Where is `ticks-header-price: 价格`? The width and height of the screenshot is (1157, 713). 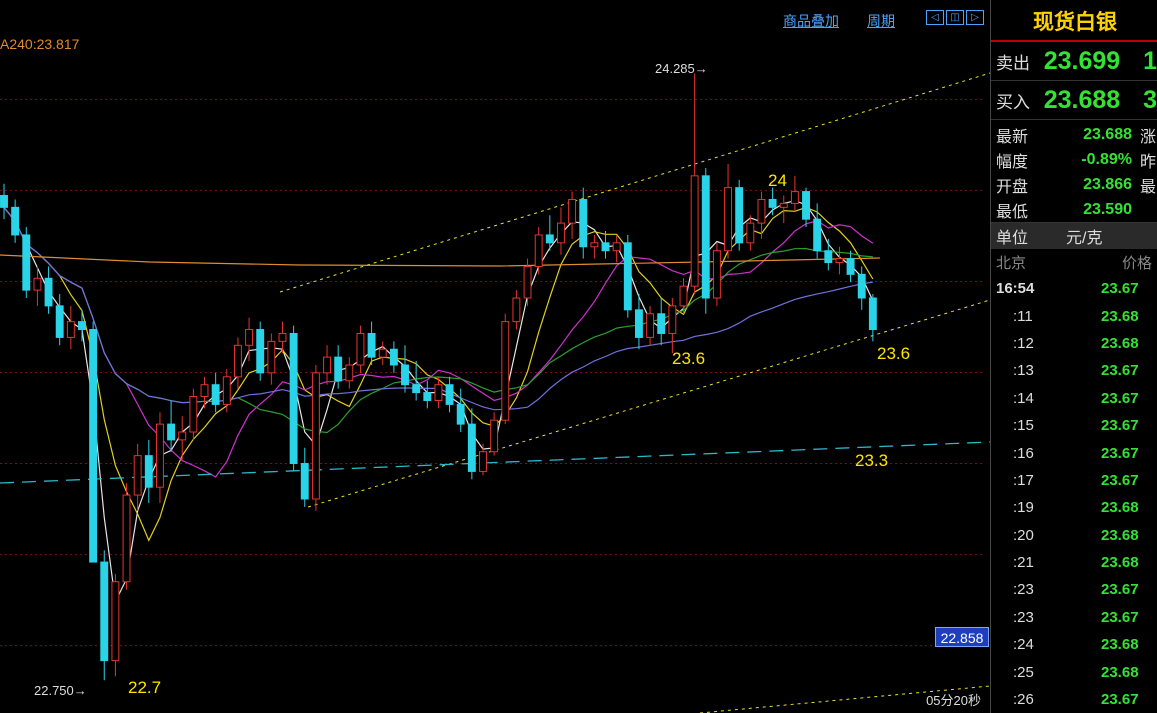 ticks-header-price: 价格 is located at coordinates (1136, 263).